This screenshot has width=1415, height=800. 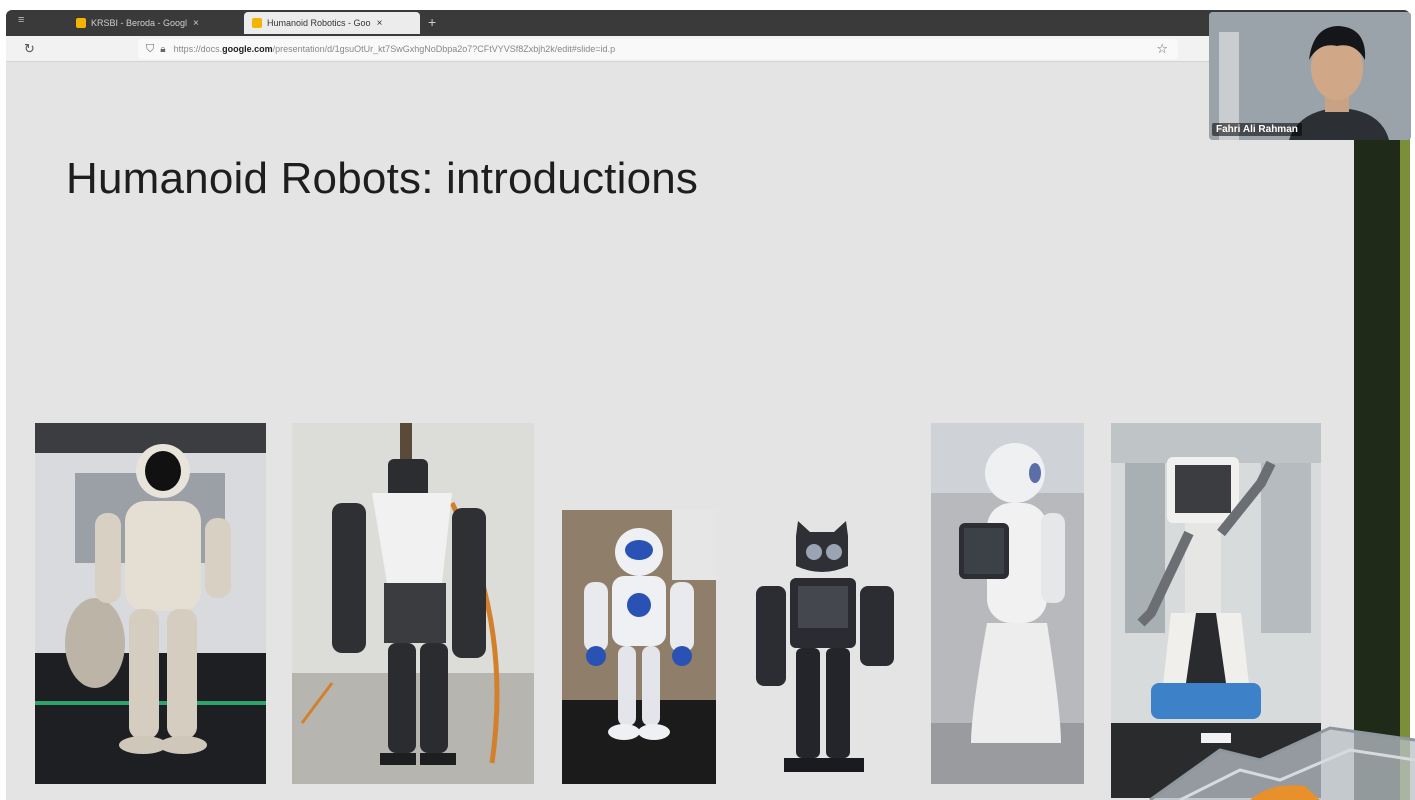 I want to click on tab-label: Humanoid Robotics - Goo, so click(x=319, y=23).